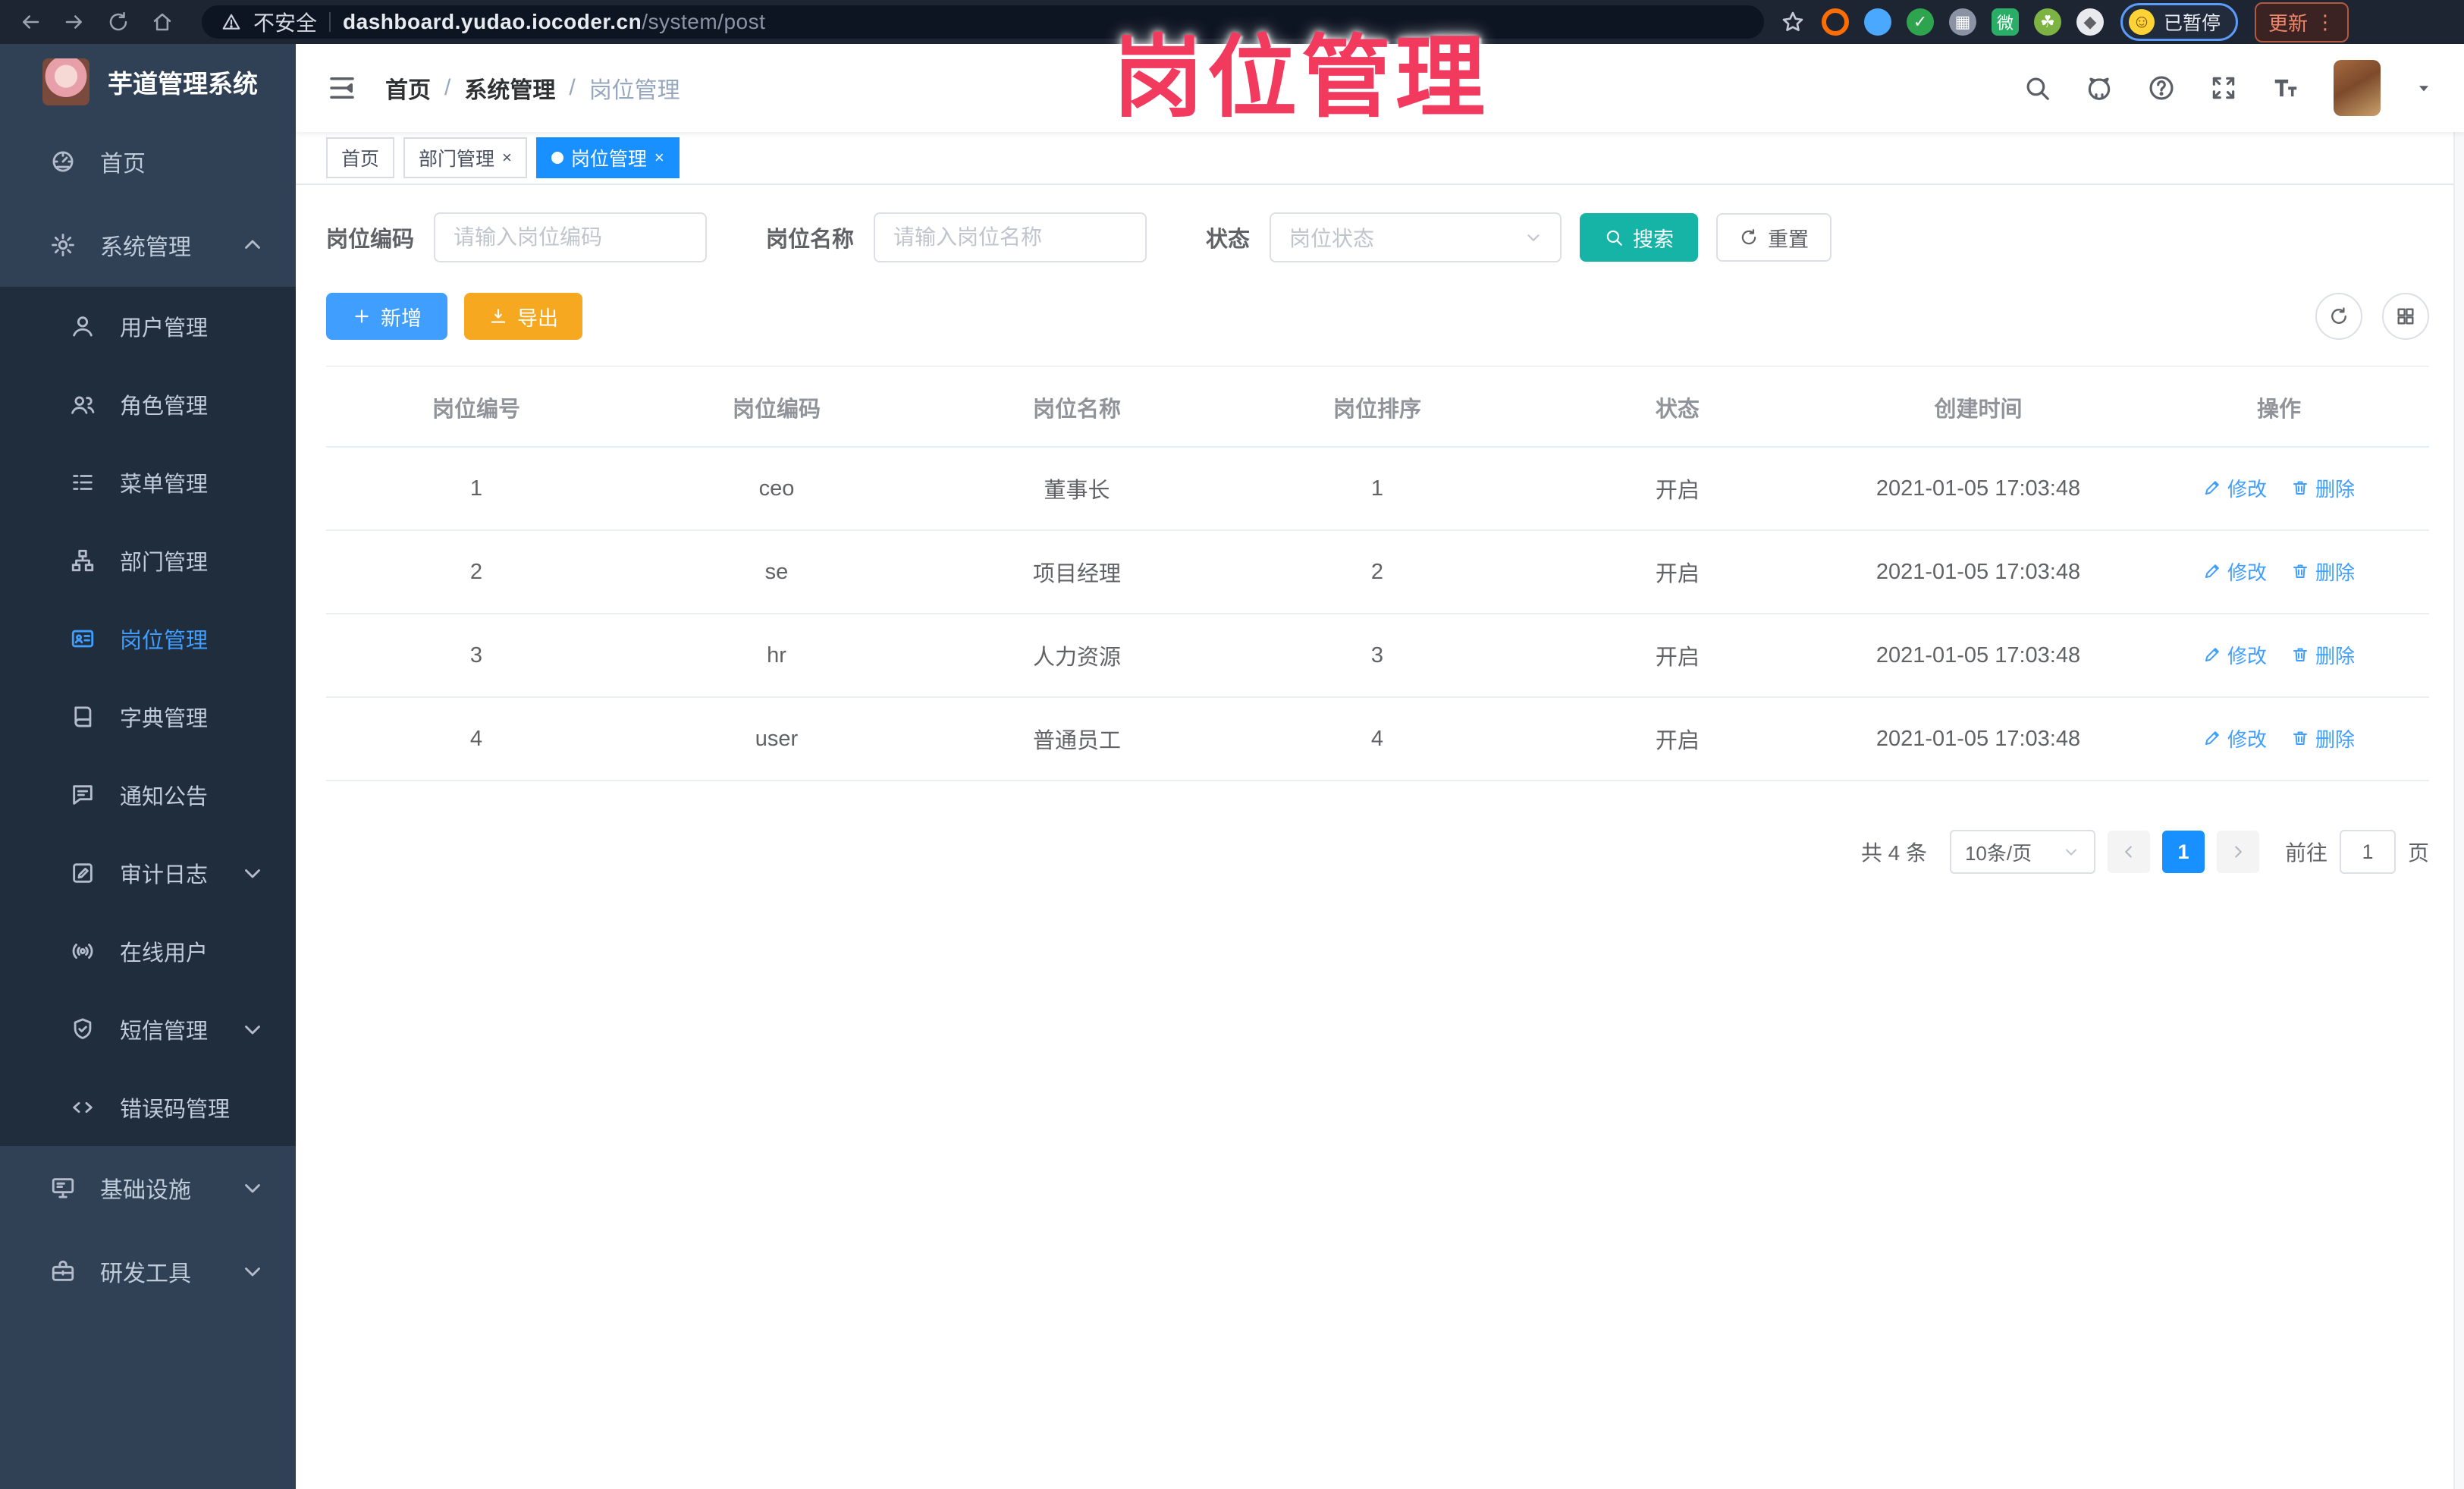 The image size is (2464, 1489). Describe the element at coordinates (2338, 316) in the screenshot. I see `refresh-table-button` at that location.